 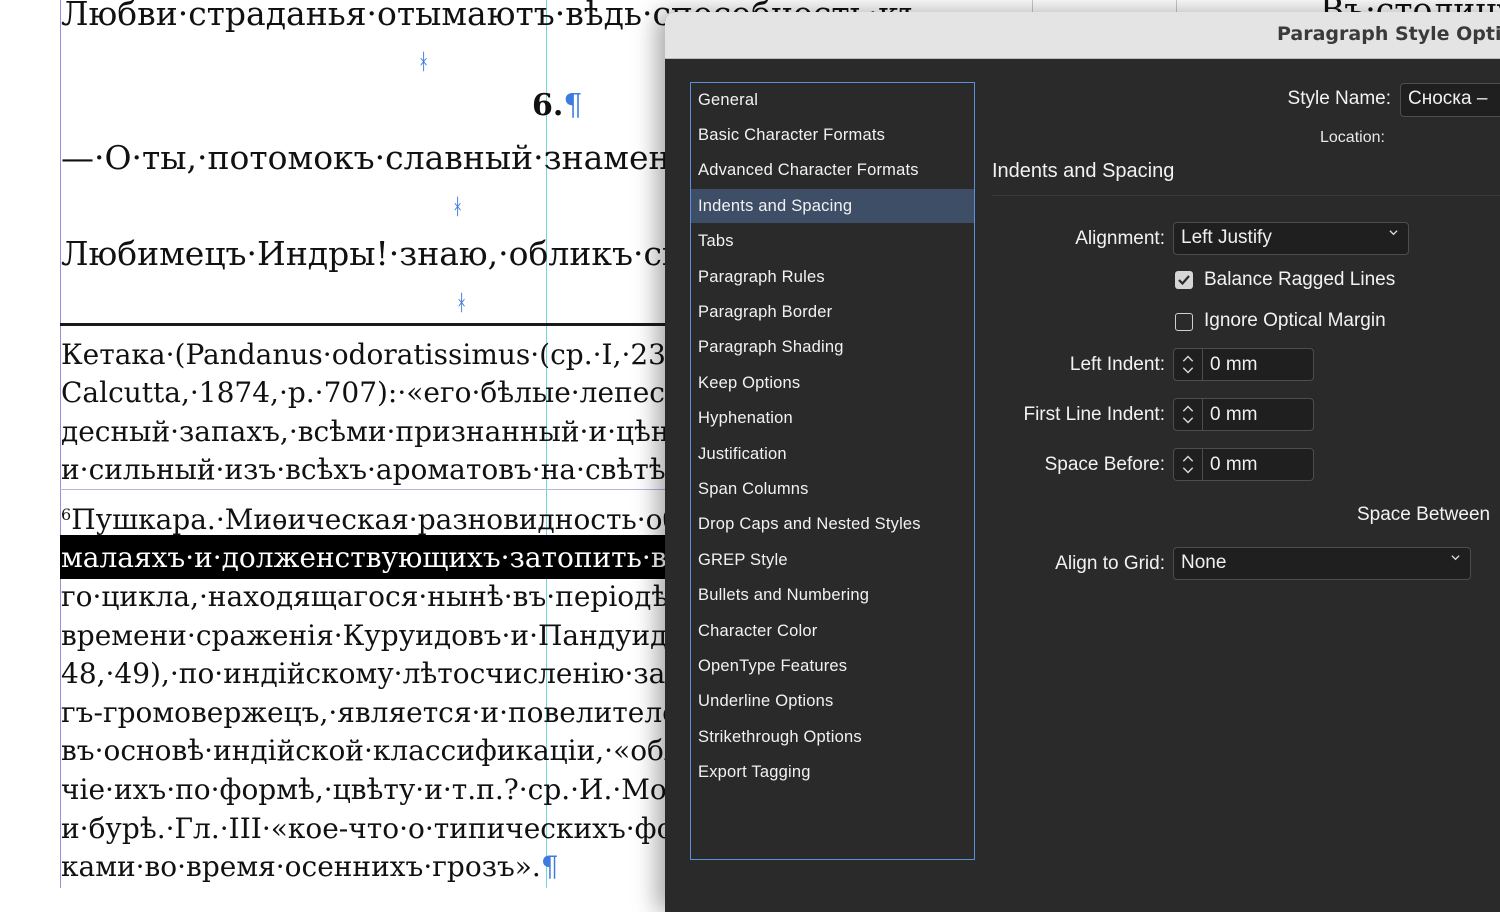 I want to click on category-advanced-character-formats: Advanced Character Formats, so click(x=832, y=170).